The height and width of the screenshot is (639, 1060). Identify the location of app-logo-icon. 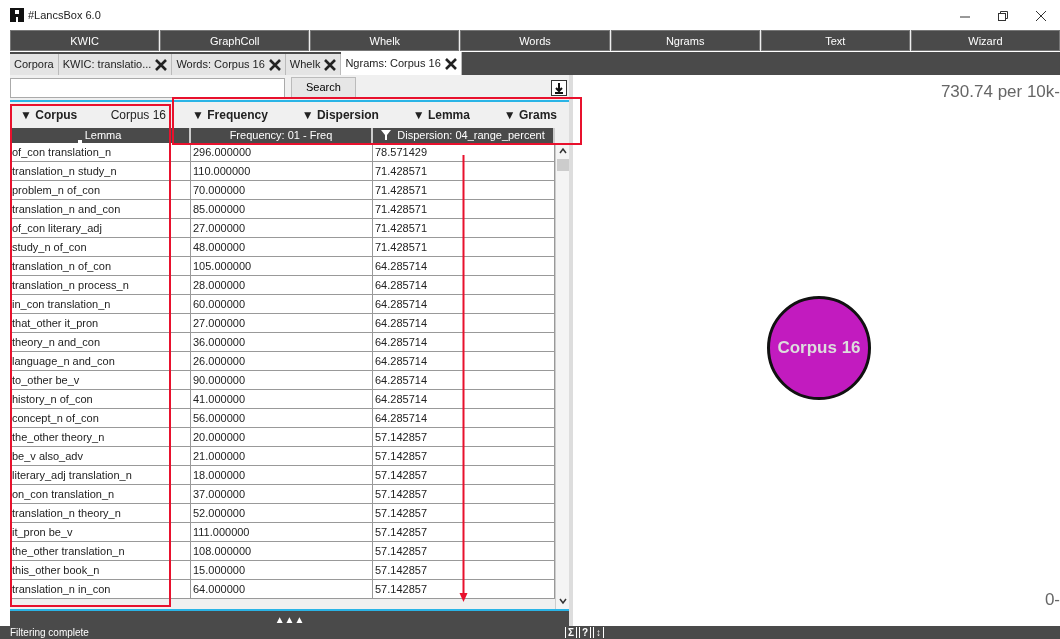
(17, 15).